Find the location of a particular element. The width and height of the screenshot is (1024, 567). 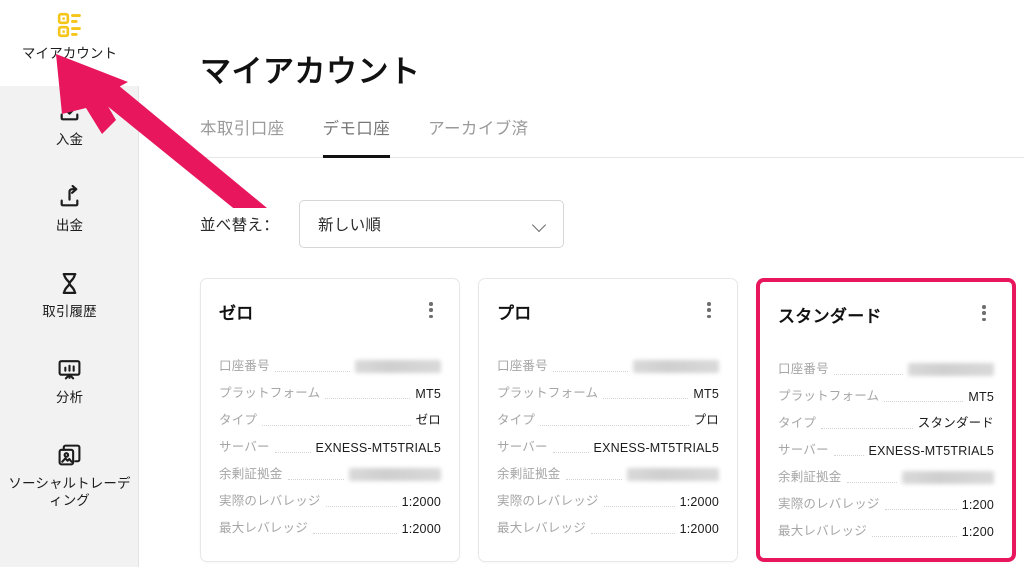

sidebar-item-social-trading: ソーシャルトレーディング is located at coordinates (69, 476).